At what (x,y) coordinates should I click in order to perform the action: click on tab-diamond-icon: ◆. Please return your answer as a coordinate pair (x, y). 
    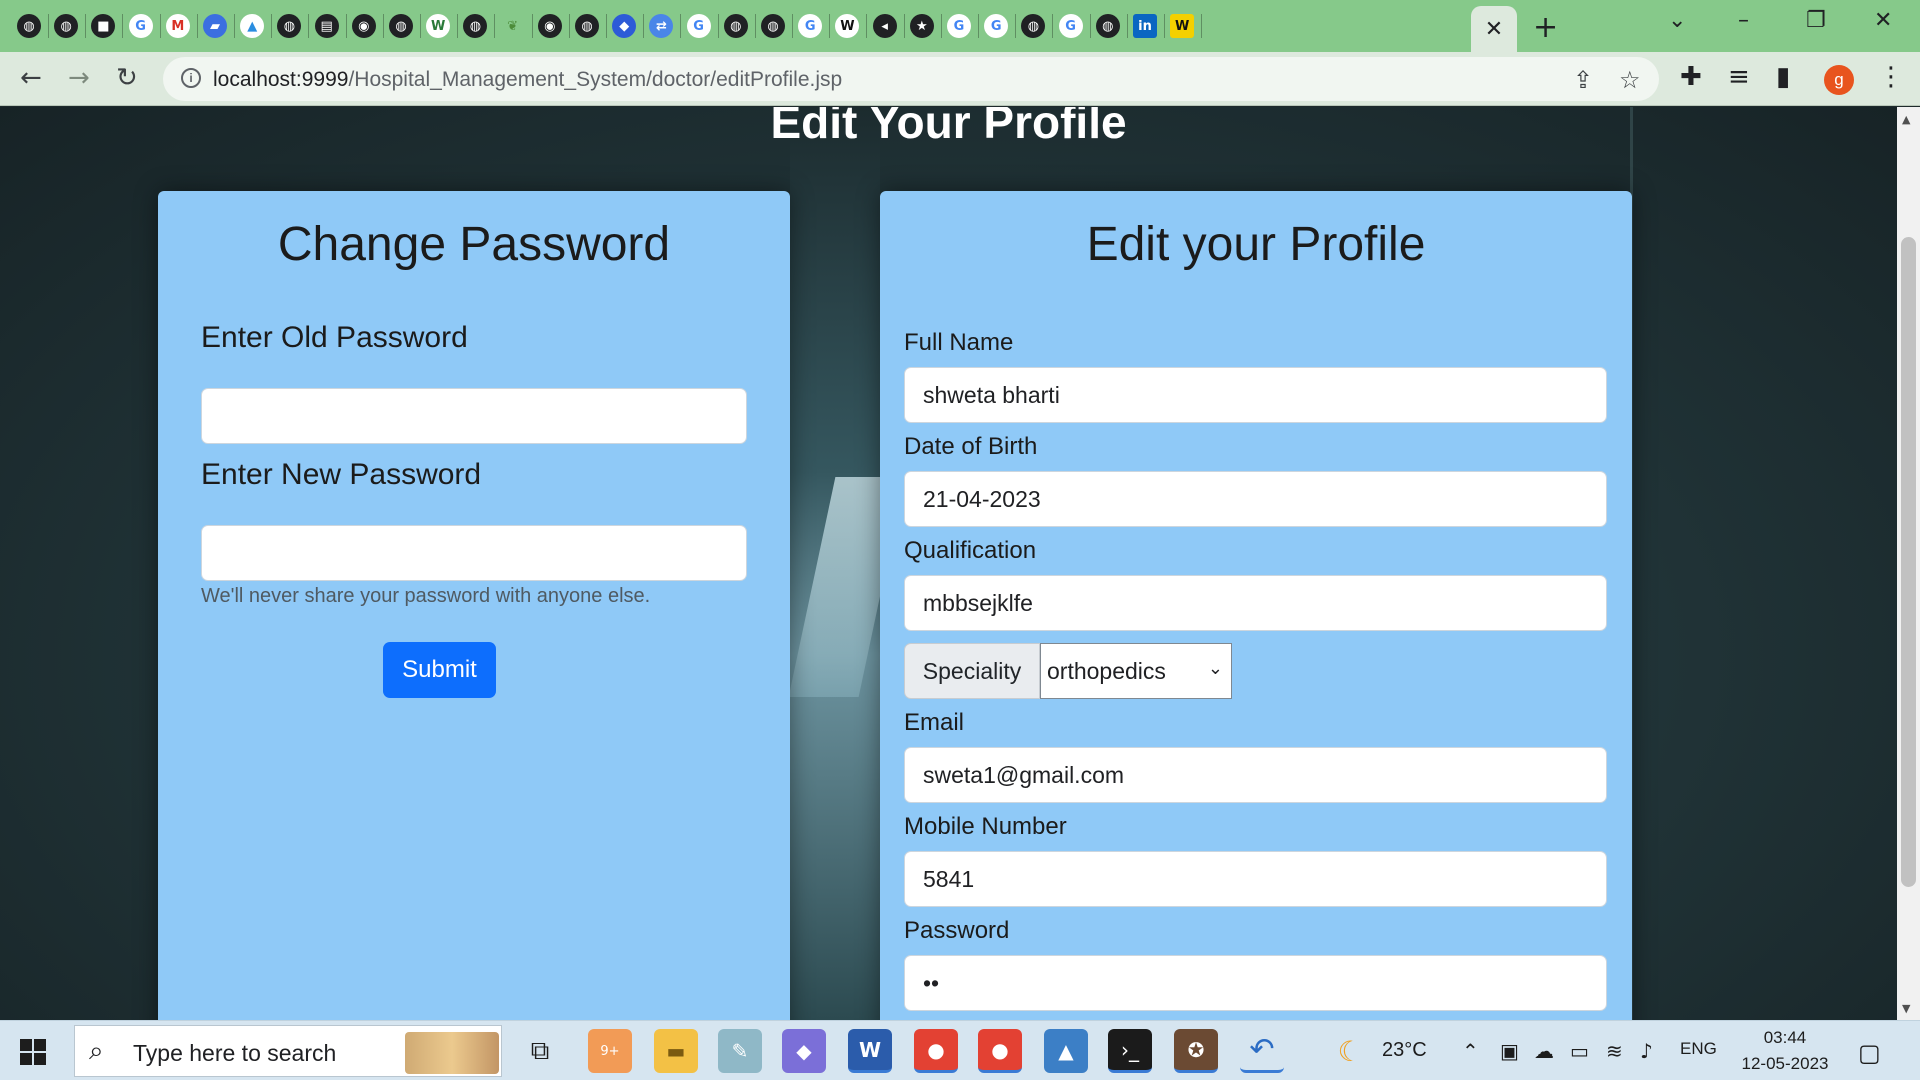
    Looking at the image, I should click on (624, 26).